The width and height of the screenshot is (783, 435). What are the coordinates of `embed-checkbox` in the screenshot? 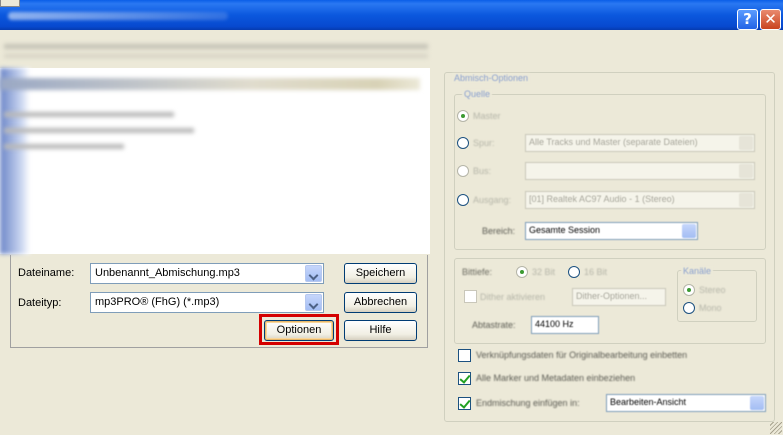 It's located at (464, 355).